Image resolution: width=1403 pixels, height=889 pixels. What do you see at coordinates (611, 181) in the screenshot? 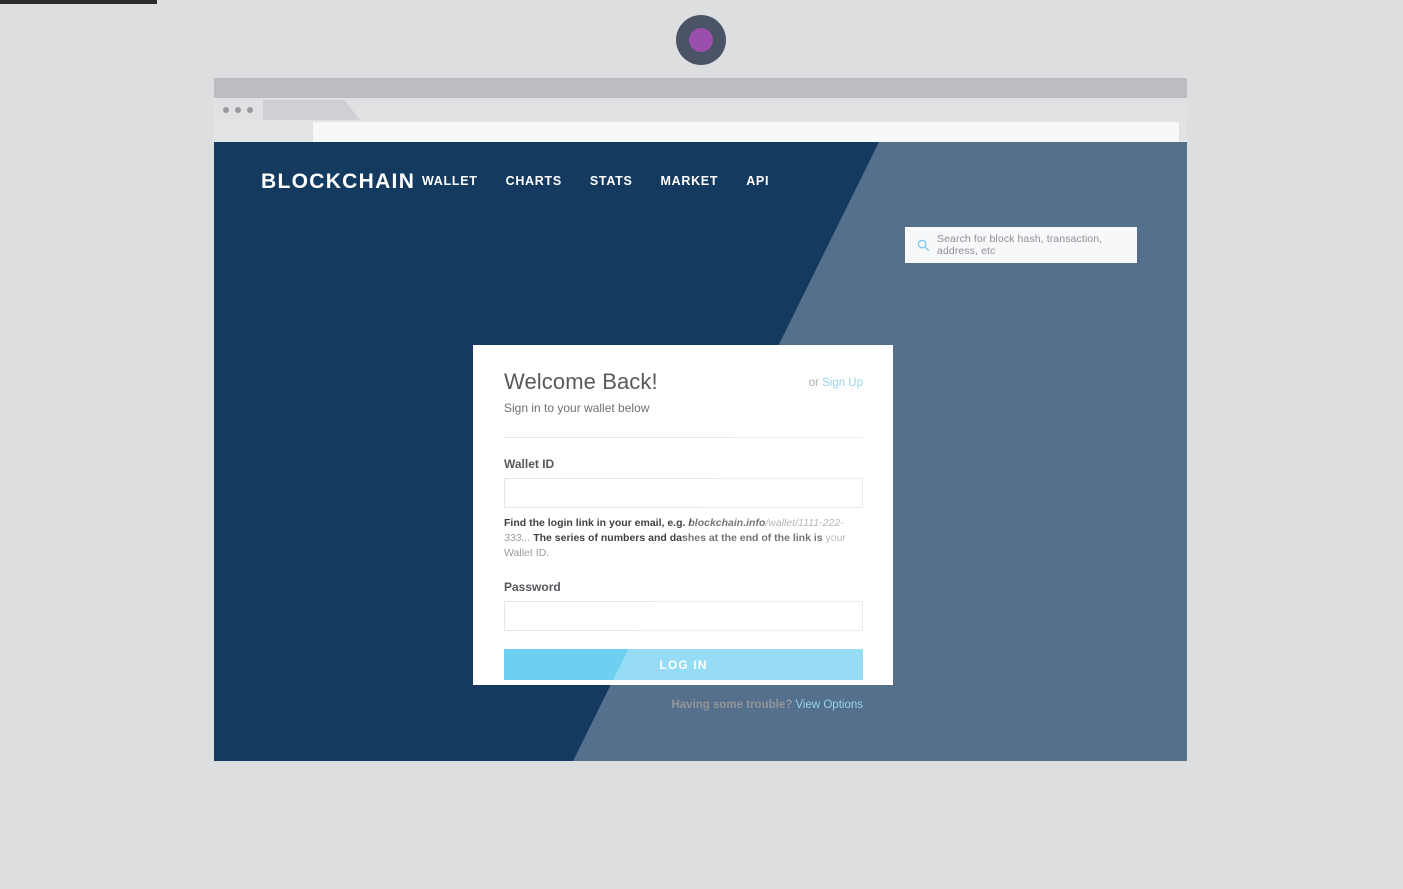
I see `nav-item-stats: STATS` at bounding box center [611, 181].